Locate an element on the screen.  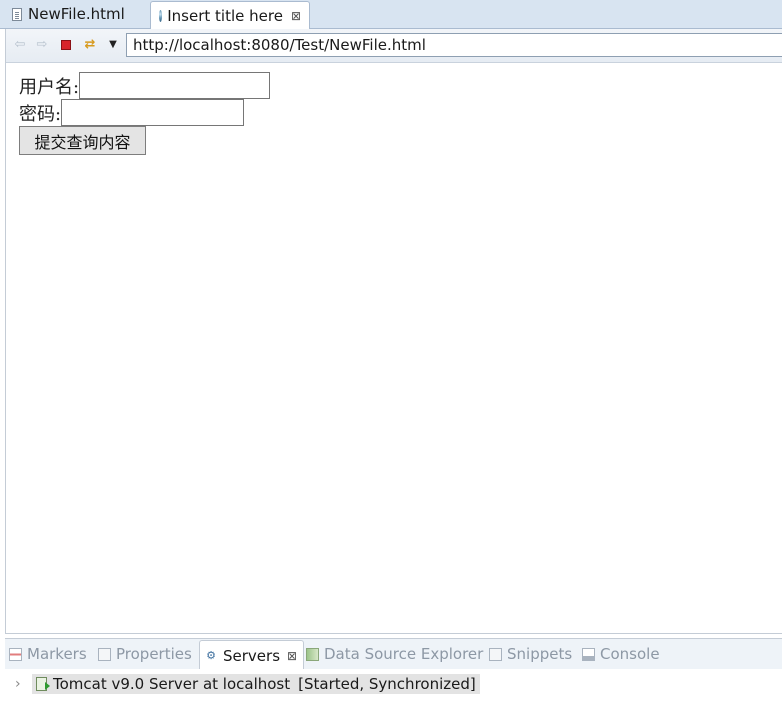
refresh-icon: ⇄ is located at coordinates (90, 45).